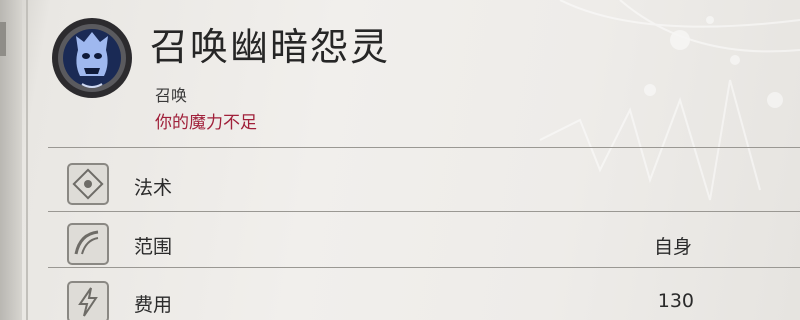  I want to click on wraith-mask-icon, so click(92, 58).